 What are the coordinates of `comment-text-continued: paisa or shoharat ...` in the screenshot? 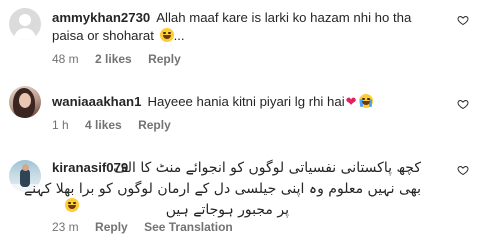 It's located at (118, 35).